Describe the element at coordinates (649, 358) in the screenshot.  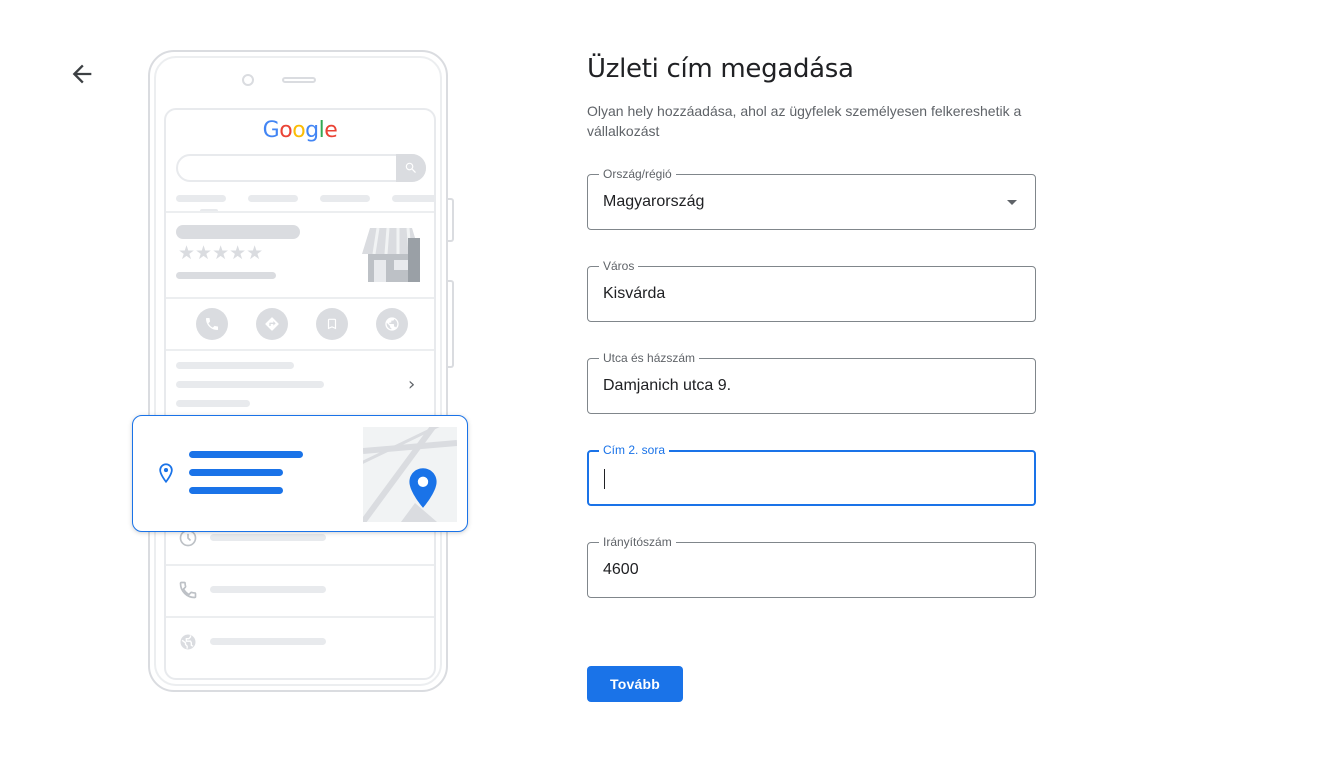
I see `street-address-label: Utca és házszám` at that location.